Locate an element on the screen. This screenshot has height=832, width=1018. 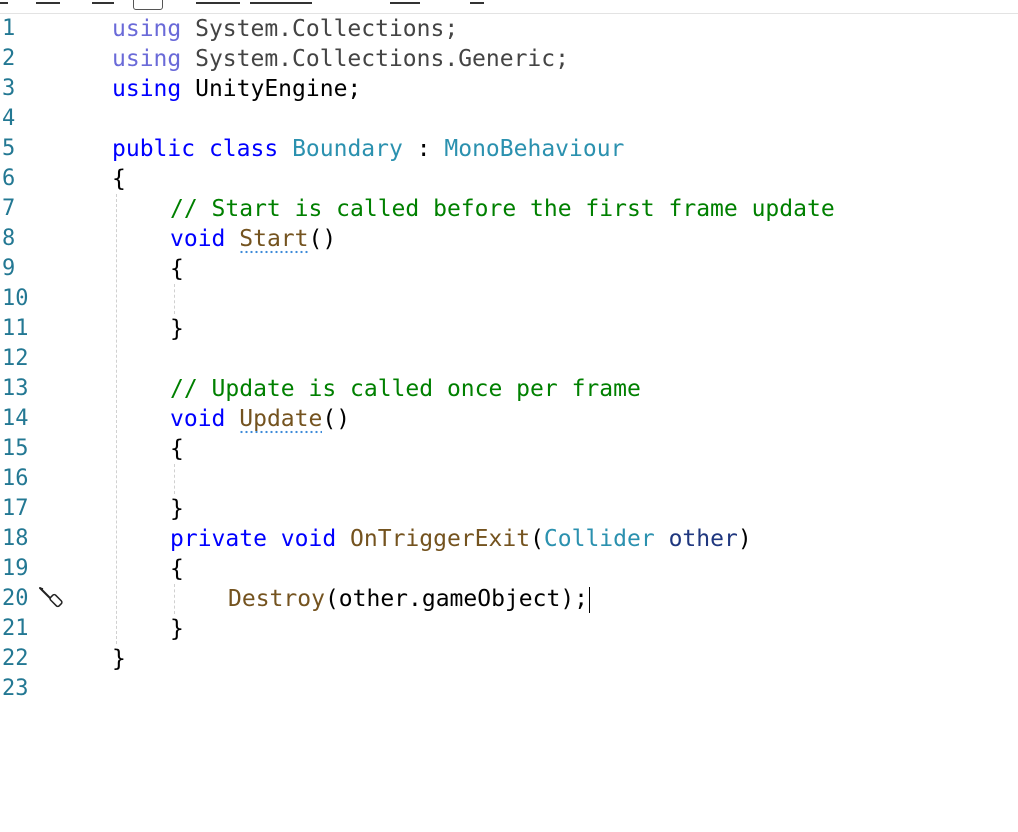
punctuation-token: ( is located at coordinates (537, 539).